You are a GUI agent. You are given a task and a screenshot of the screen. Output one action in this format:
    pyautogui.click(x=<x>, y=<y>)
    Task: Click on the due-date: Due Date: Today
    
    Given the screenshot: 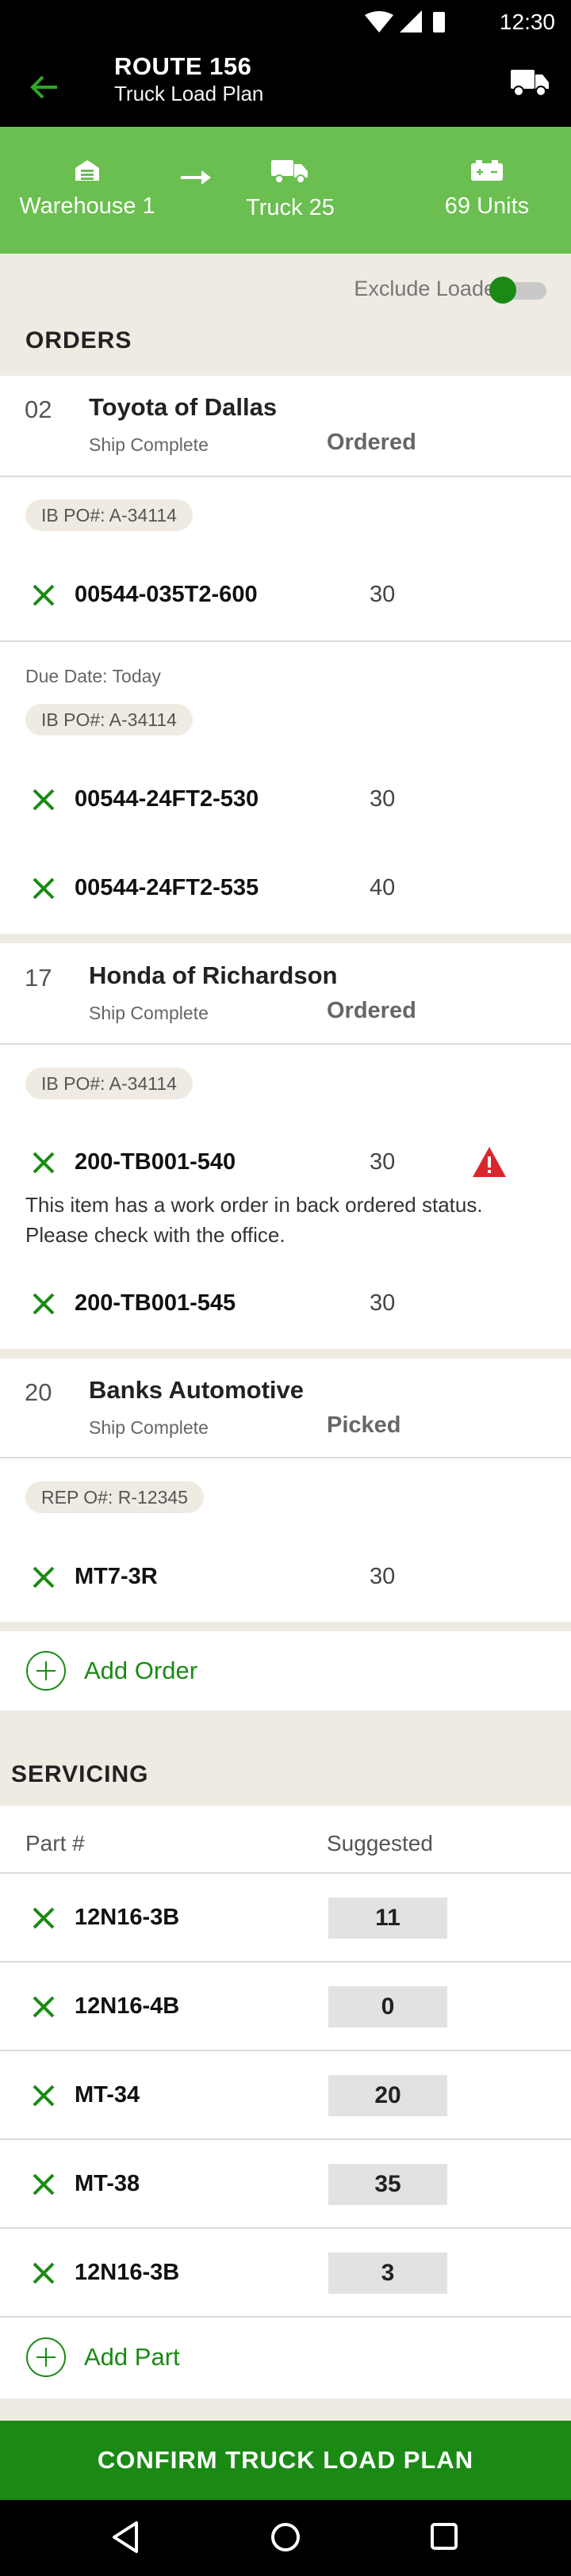 What is the action you would take?
    pyautogui.click(x=93, y=676)
    